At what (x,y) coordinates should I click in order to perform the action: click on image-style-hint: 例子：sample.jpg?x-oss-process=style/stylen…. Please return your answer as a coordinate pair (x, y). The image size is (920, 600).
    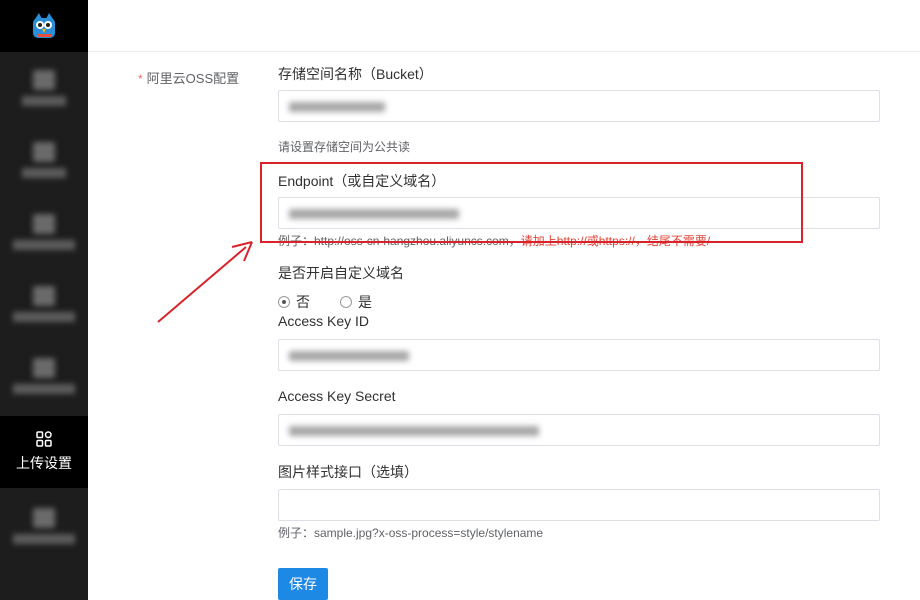
    Looking at the image, I should click on (411, 533).